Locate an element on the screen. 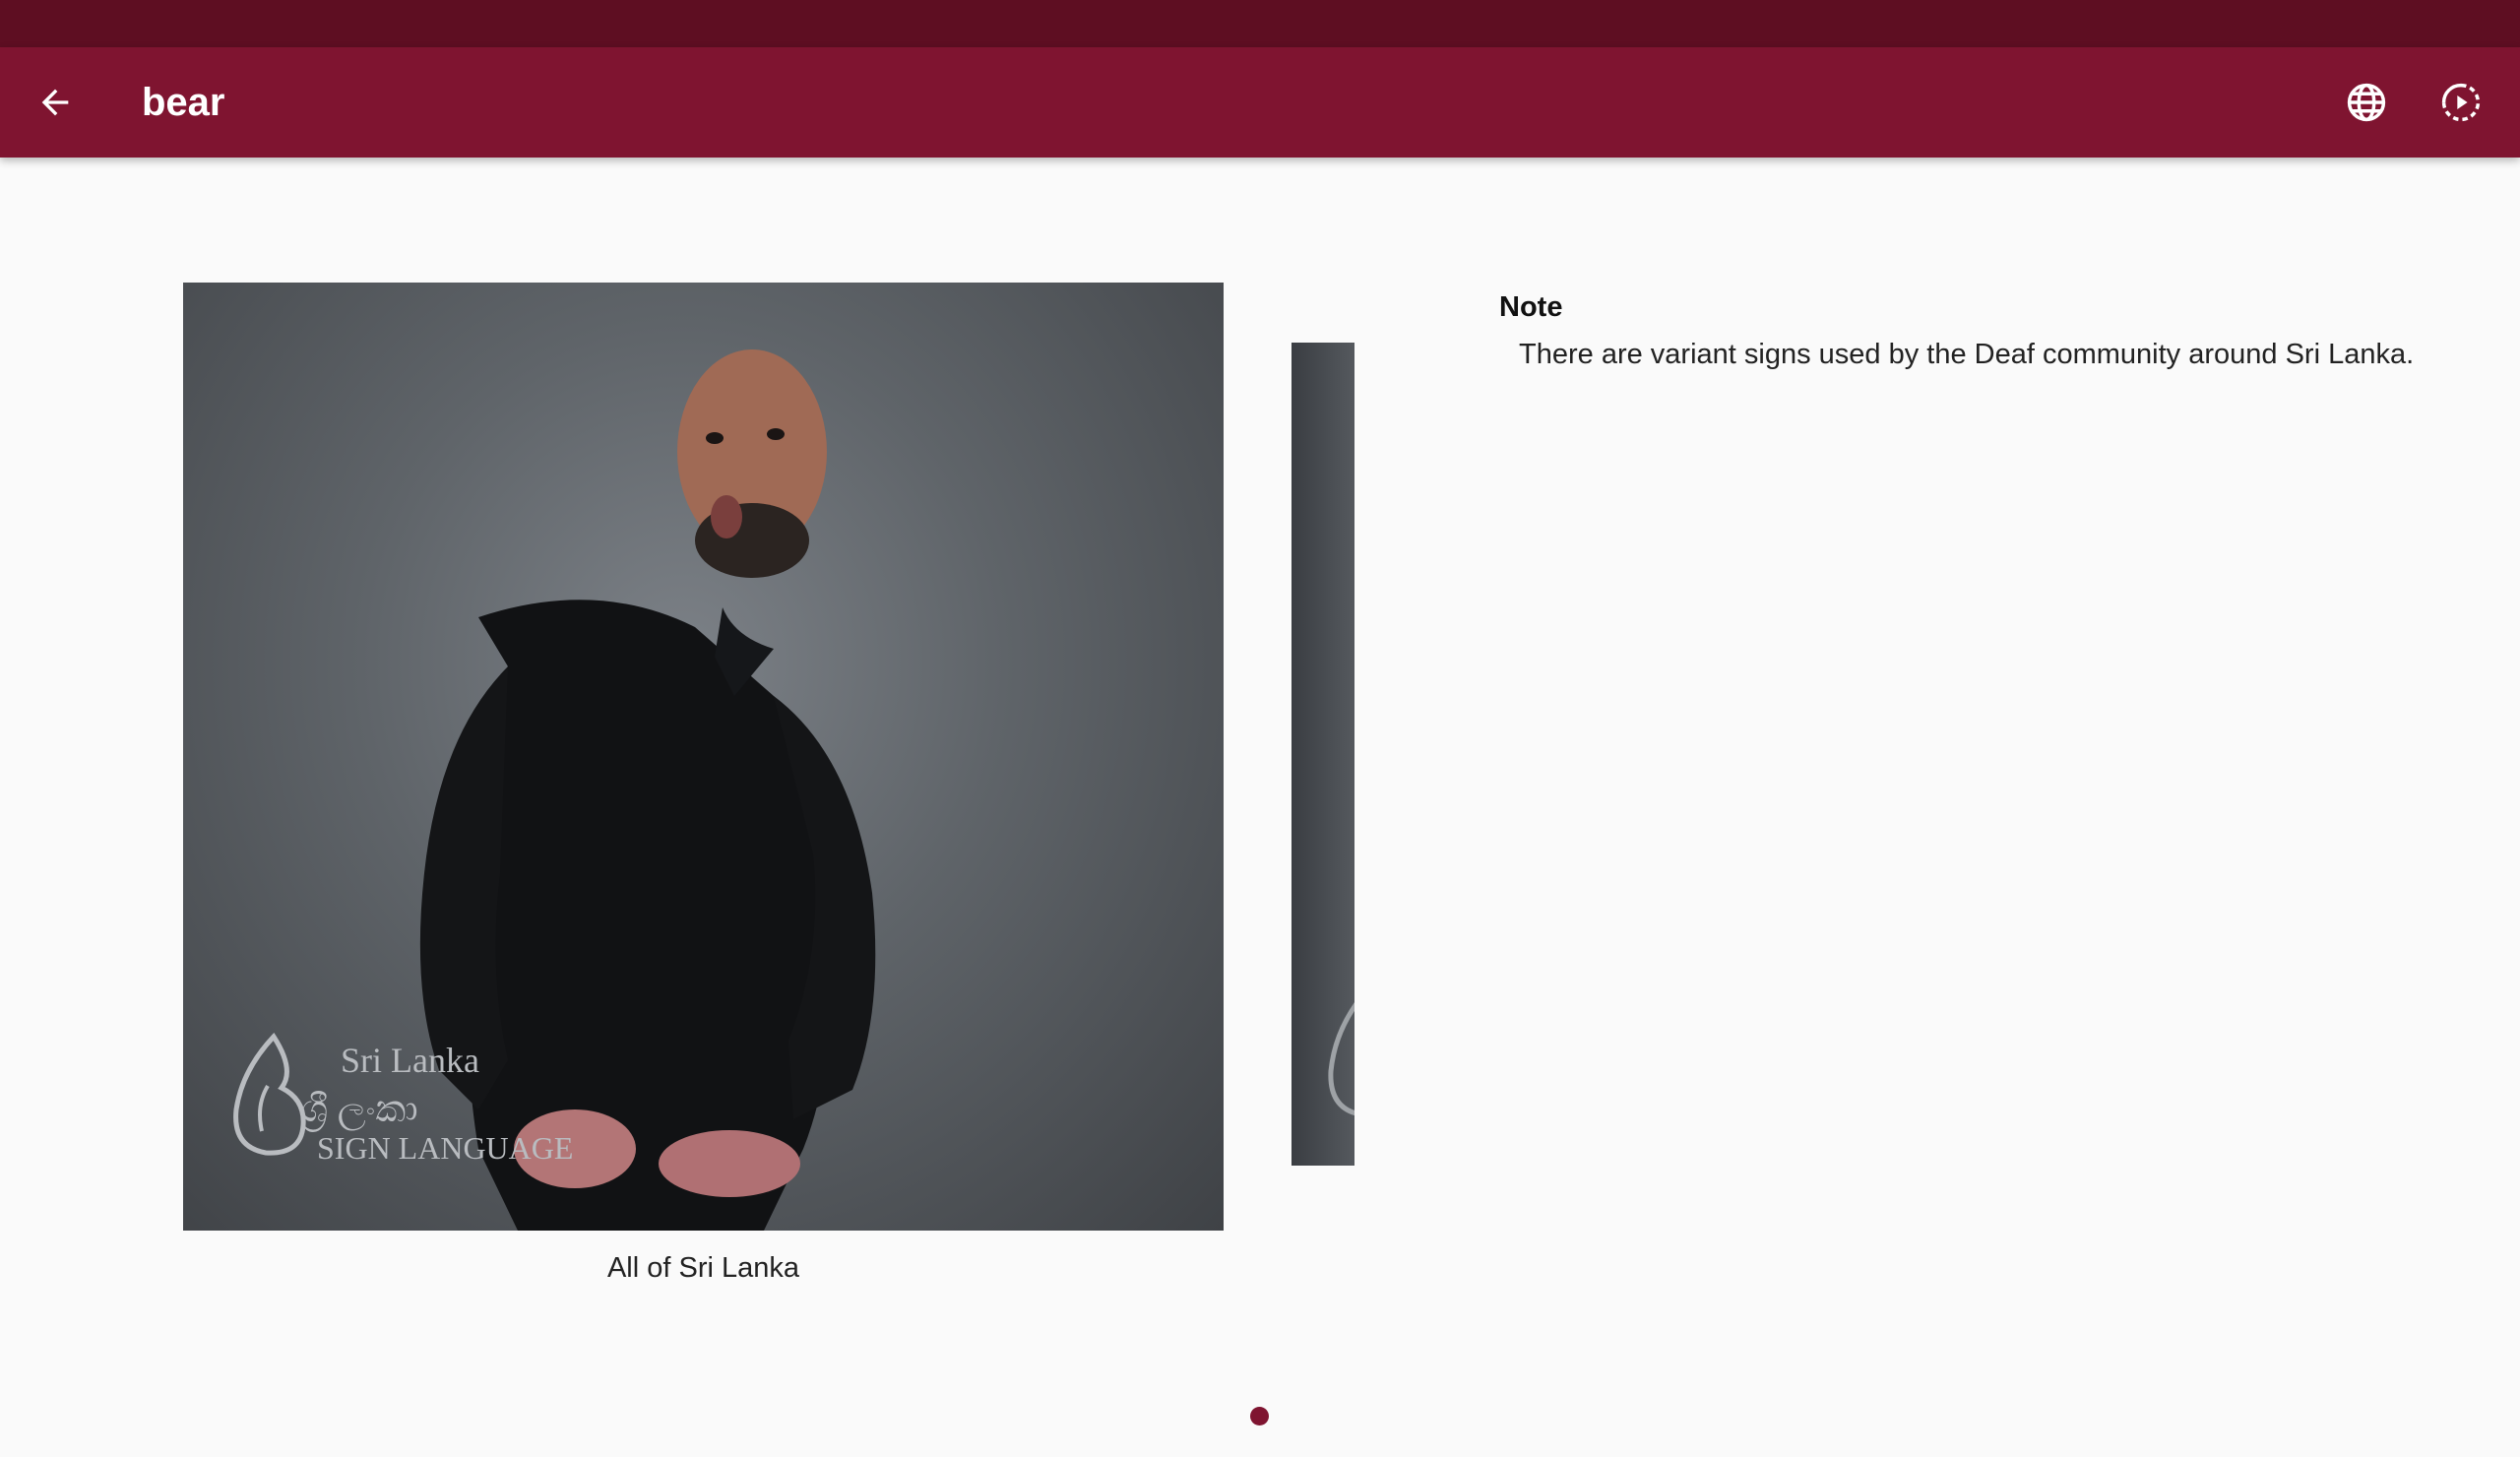 This screenshot has width=2520, height=1457. arrow-left-icon is located at coordinates (55, 102).